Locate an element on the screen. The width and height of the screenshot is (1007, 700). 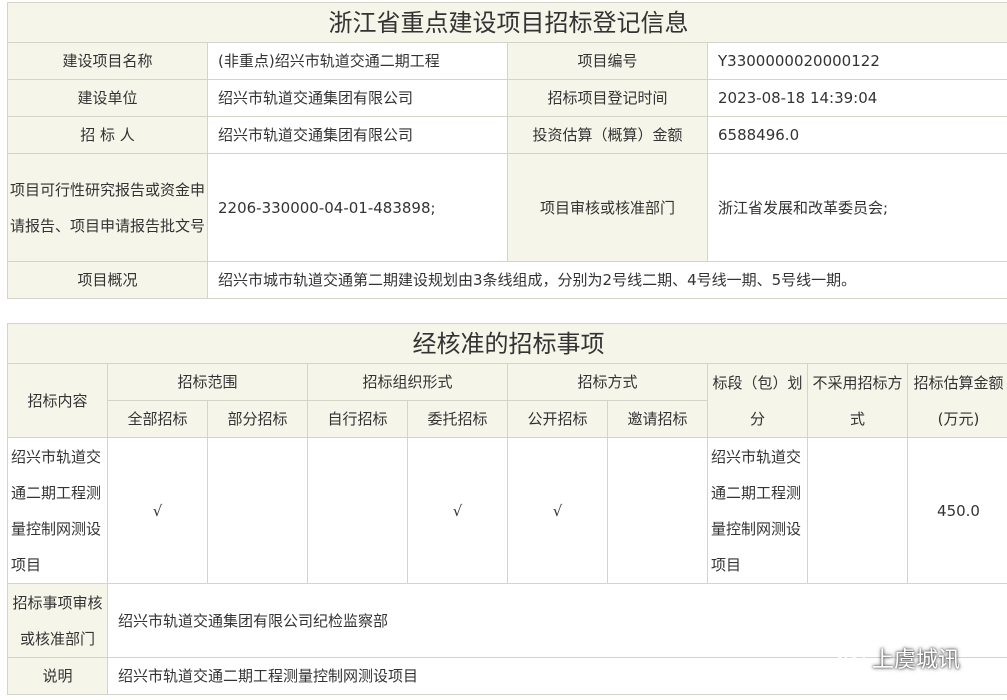
tenderer-label: 招 标 人 is located at coordinates (107, 135).